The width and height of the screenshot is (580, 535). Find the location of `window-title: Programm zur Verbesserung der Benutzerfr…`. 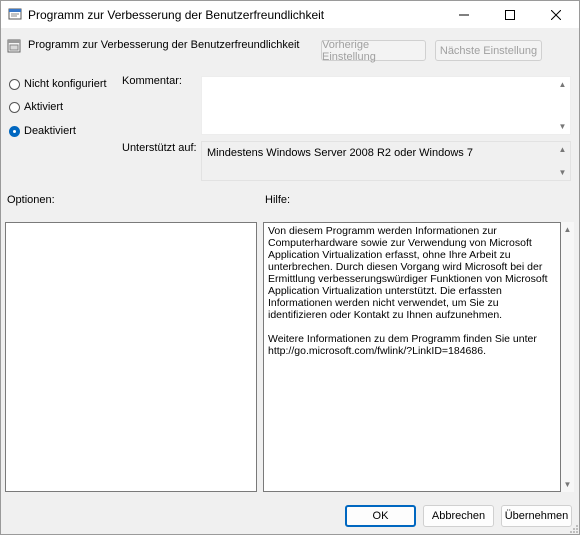

window-title: Programm zur Verbesserung der Benutzerfr… is located at coordinates (176, 15).